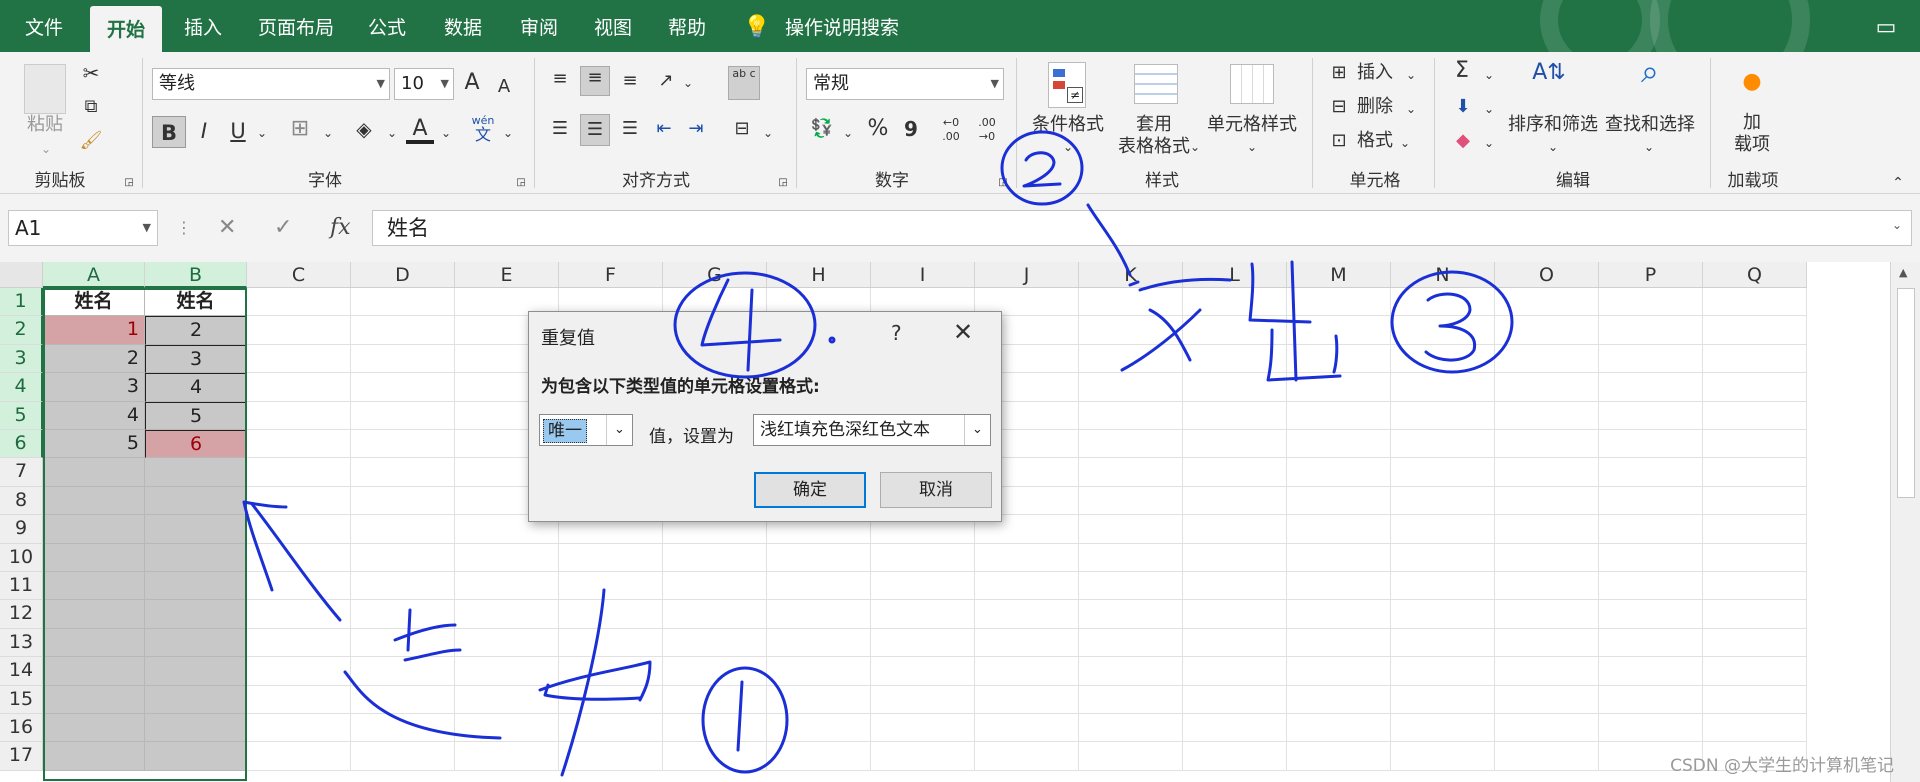 Image resolution: width=1920 pixels, height=782 pixels. What do you see at coordinates (1375, 73) in the screenshot?
I see `insert-cells-button: 插入` at bounding box center [1375, 73].